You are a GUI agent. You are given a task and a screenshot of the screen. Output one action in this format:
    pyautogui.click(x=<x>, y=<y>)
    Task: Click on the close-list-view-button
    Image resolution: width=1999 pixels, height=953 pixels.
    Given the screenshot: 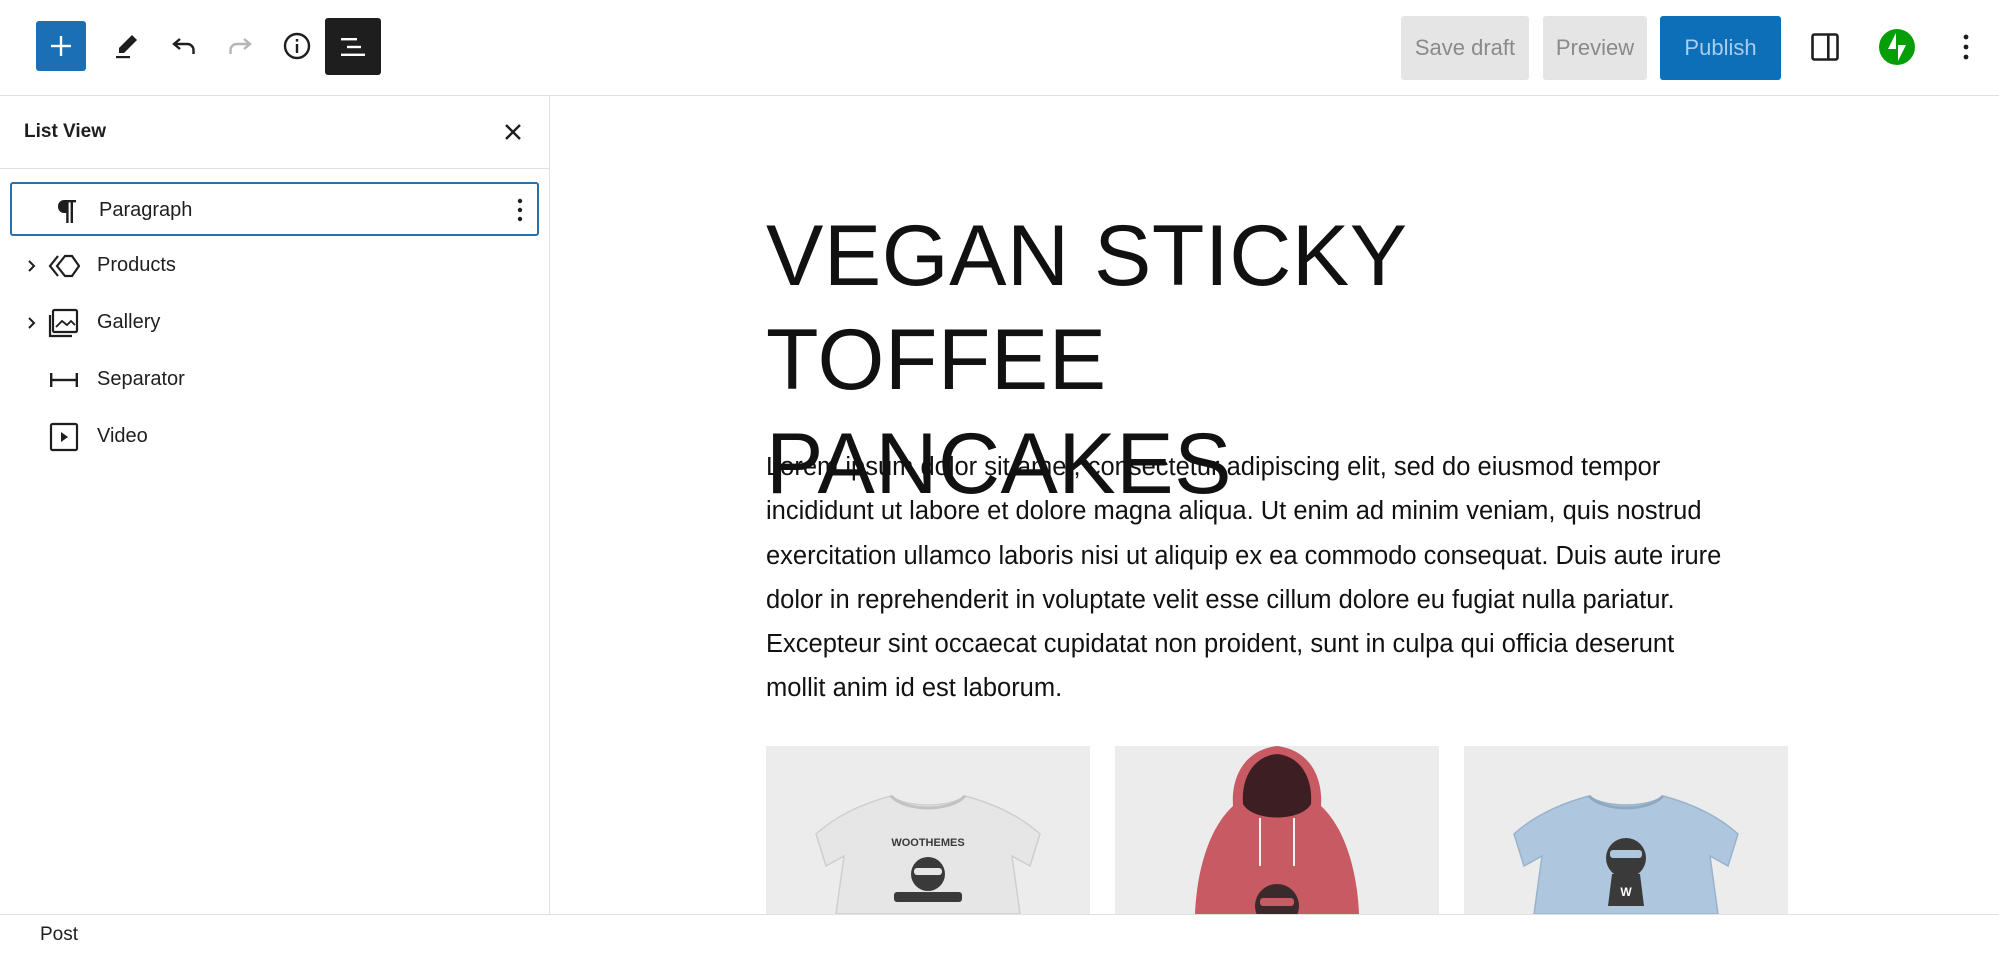 What is the action you would take?
    pyautogui.click(x=513, y=132)
    